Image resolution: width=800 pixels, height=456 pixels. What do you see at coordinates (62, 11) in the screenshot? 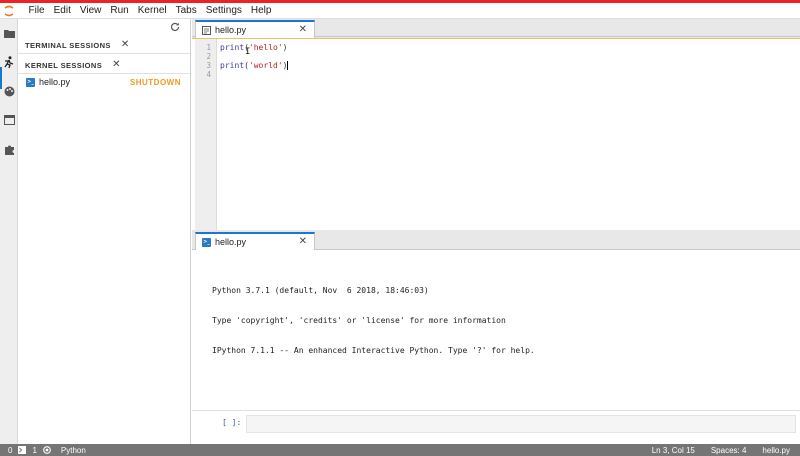
I see `menu-edit: Edit` at bounding box center [62, 11].